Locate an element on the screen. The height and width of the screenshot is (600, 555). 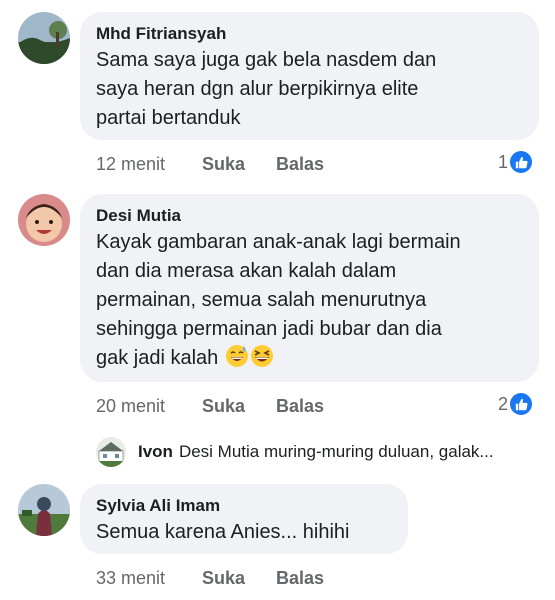
comment-timestamp: 33 menit is located at coordinates (130, 578).